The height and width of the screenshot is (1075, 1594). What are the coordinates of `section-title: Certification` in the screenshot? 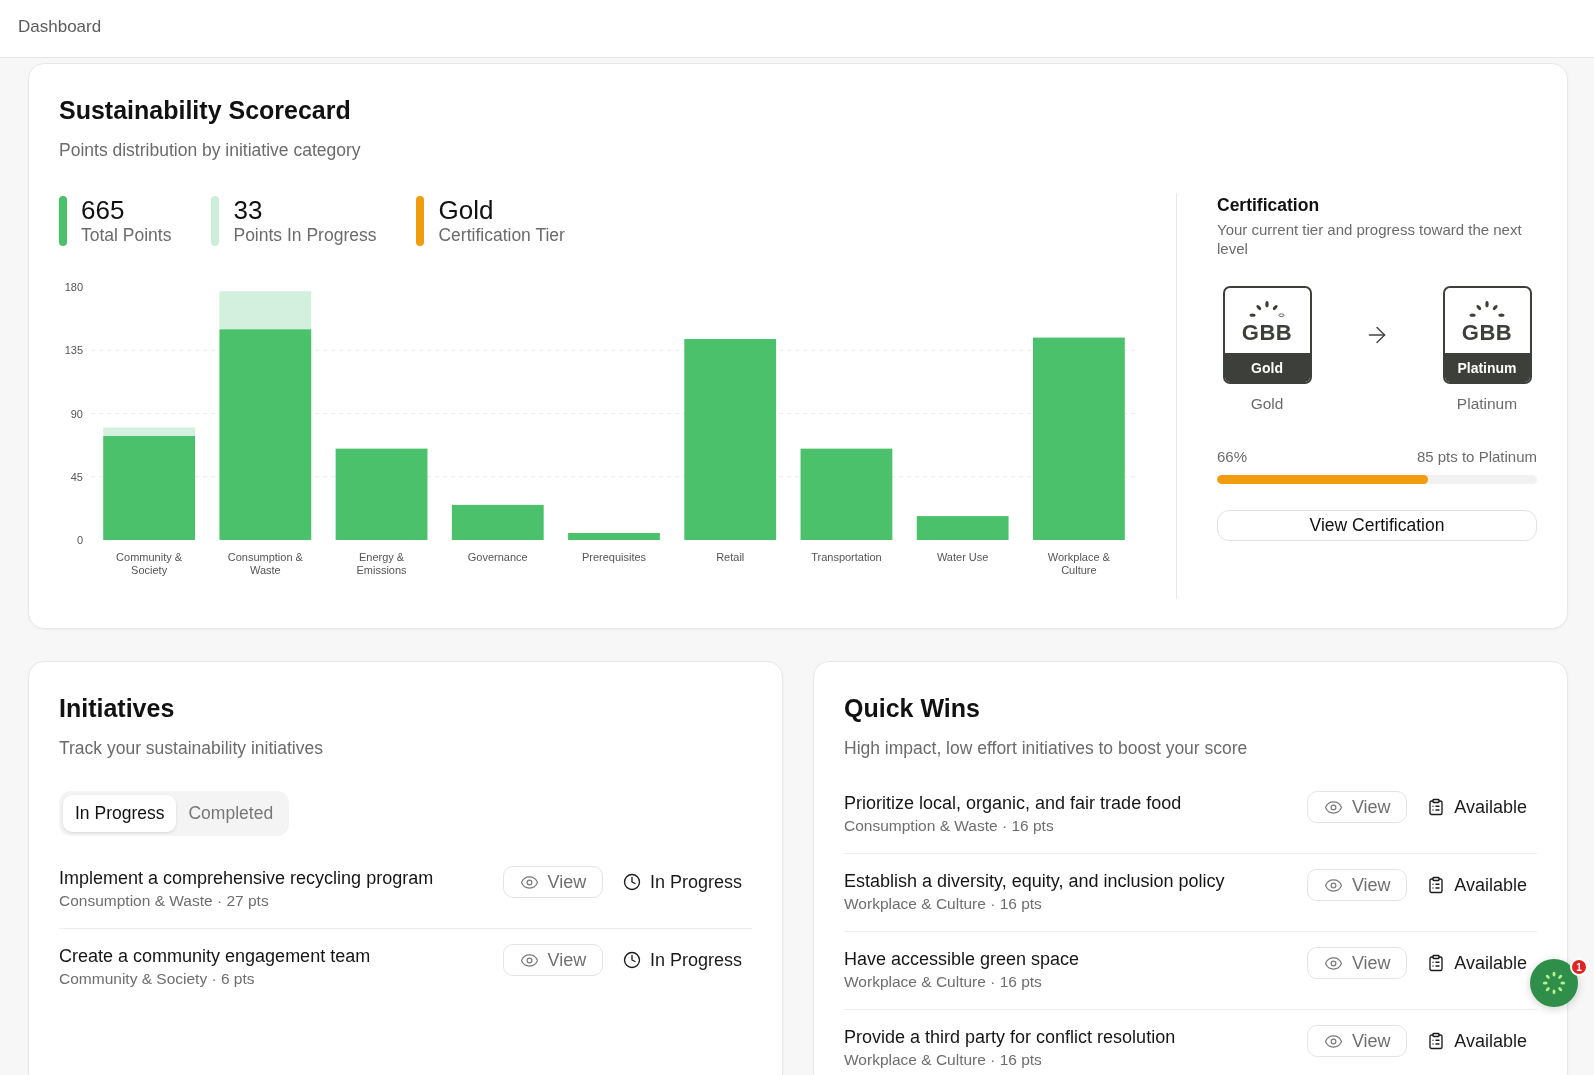 It's located at (1269, 205).